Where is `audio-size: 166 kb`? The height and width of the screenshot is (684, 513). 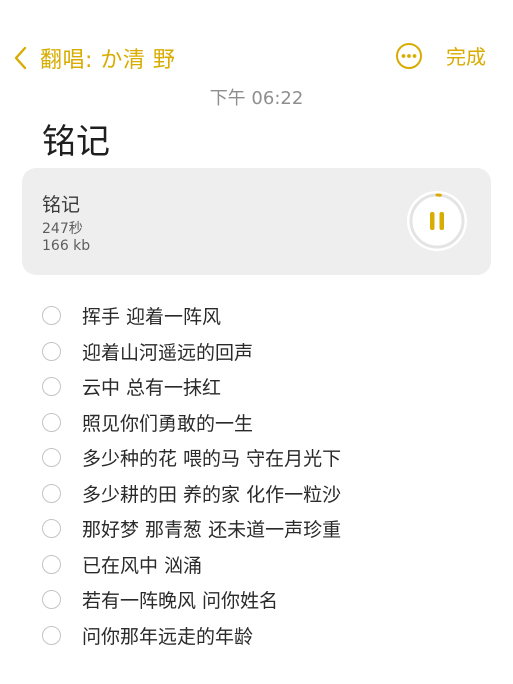 audio-size: 166 kb is located at coordinates (66, 246).